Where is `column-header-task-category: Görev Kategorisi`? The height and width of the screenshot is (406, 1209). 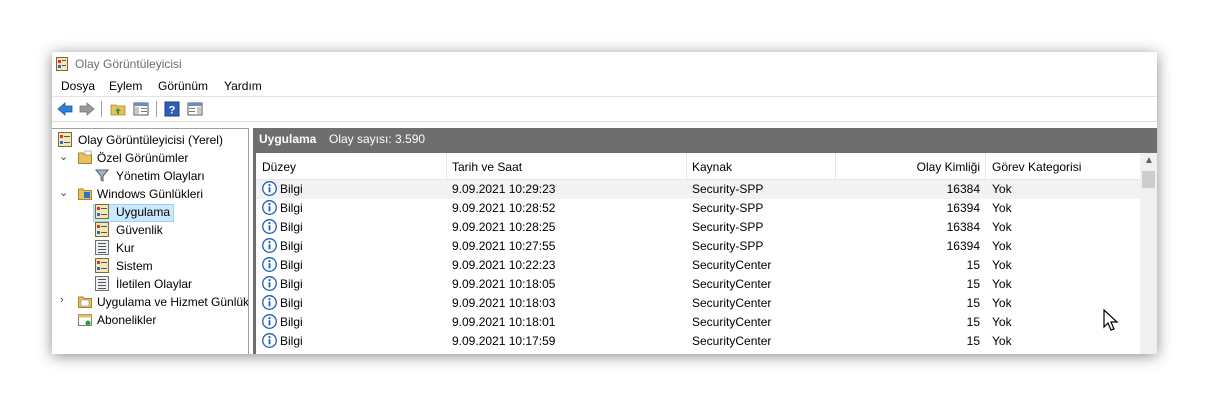
column-header-task-category: Görev Kategorisi is located at coordinates (1062, 166).